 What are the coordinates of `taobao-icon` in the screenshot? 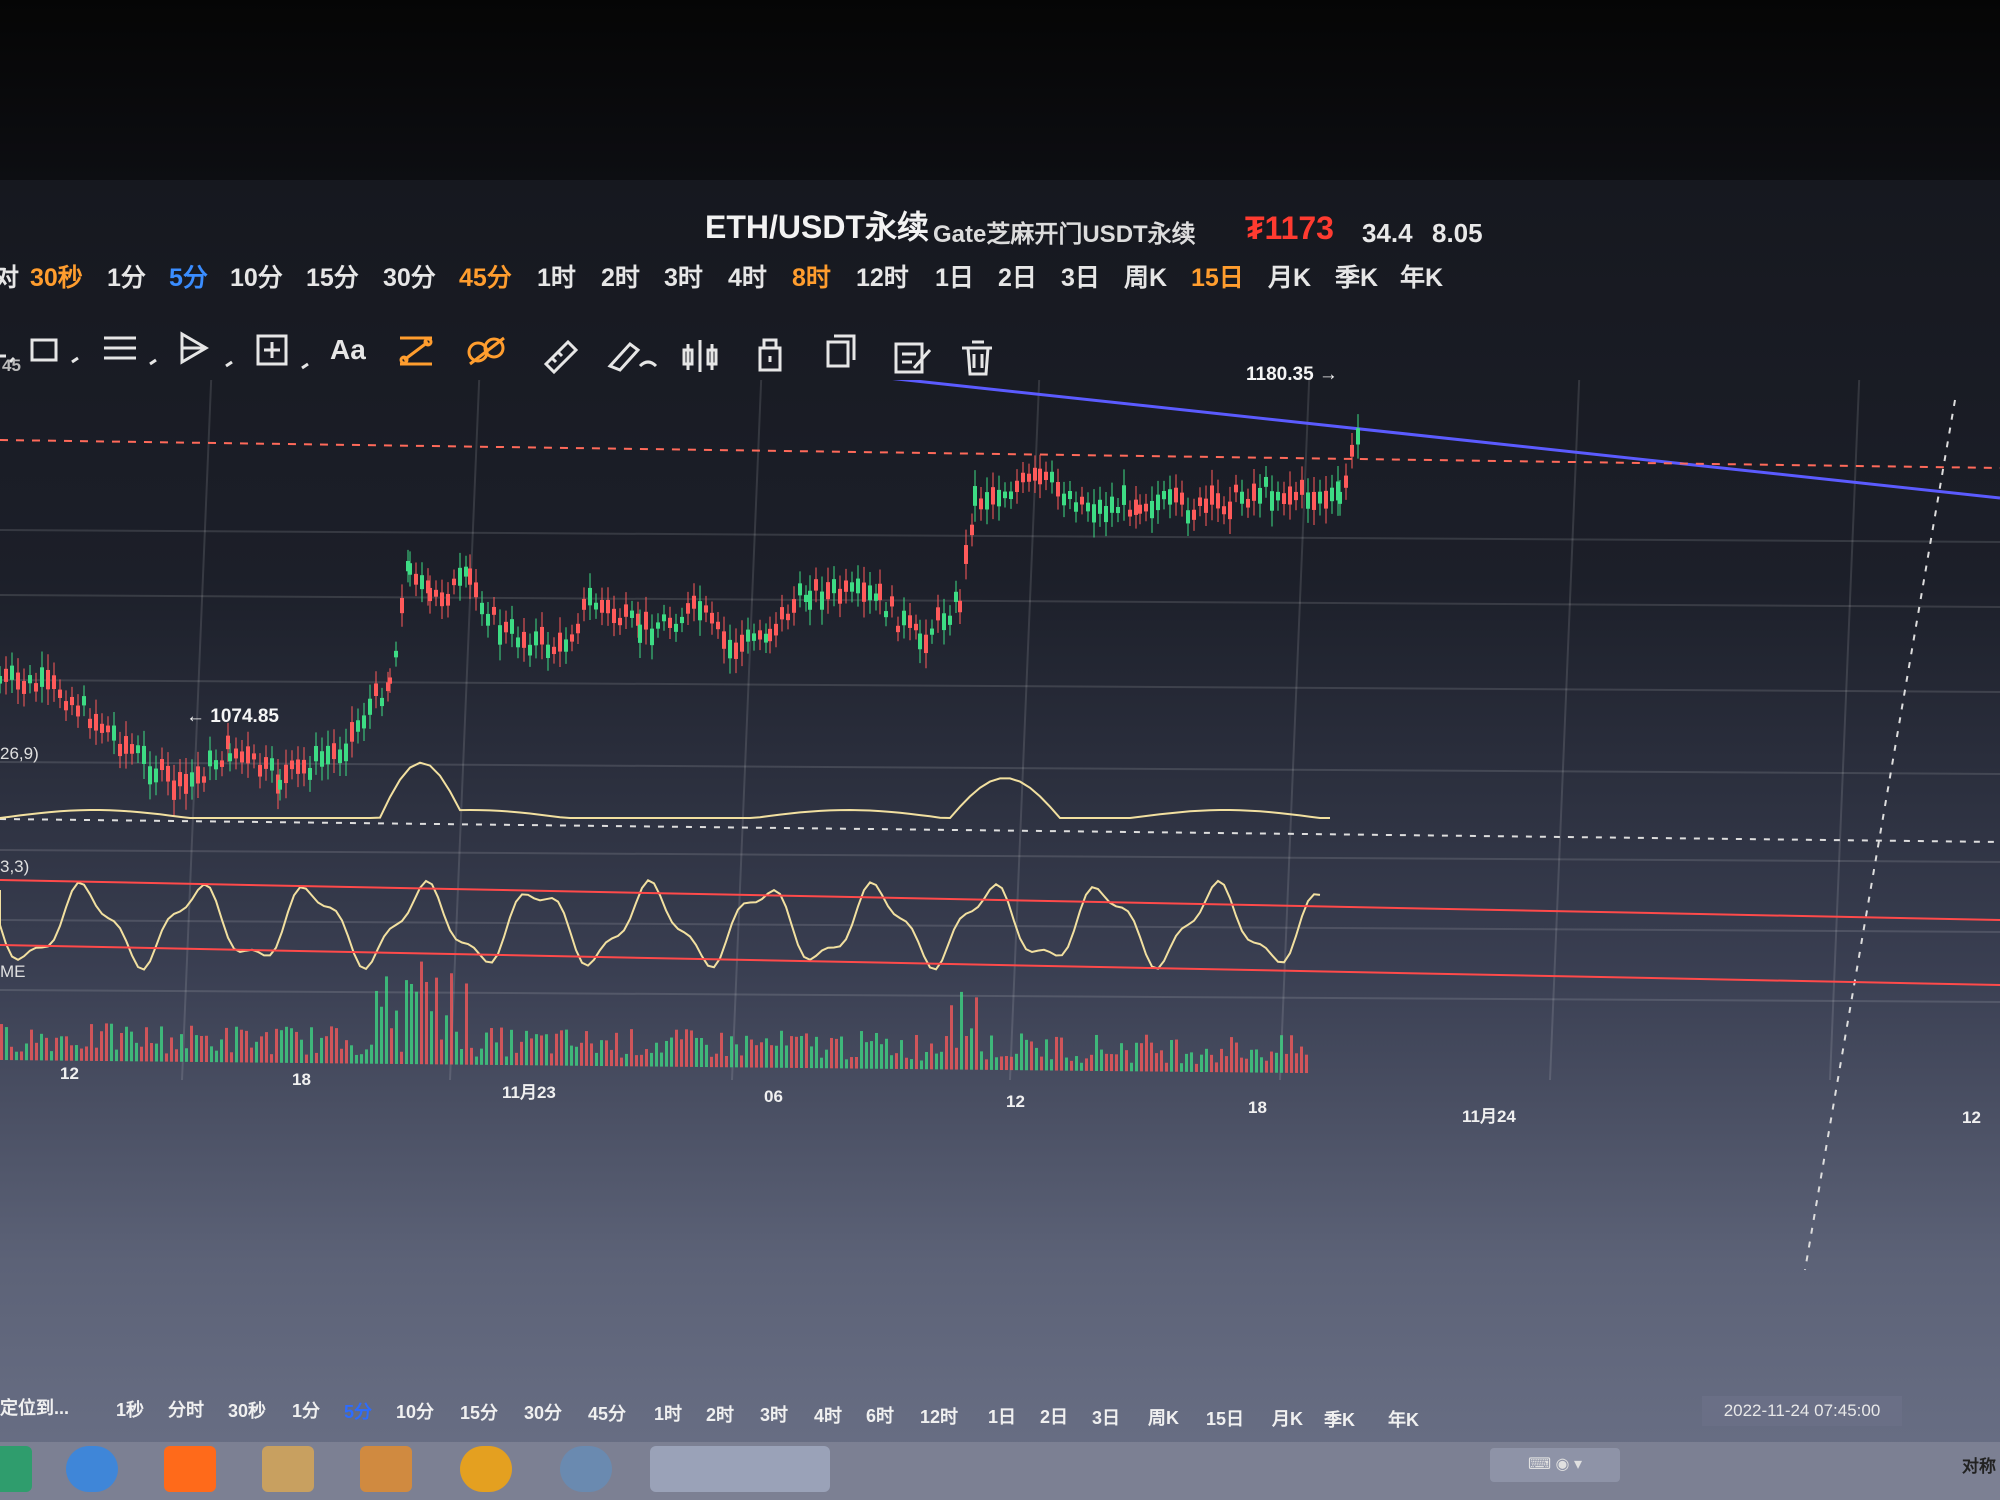 It's located at (190, 1469).